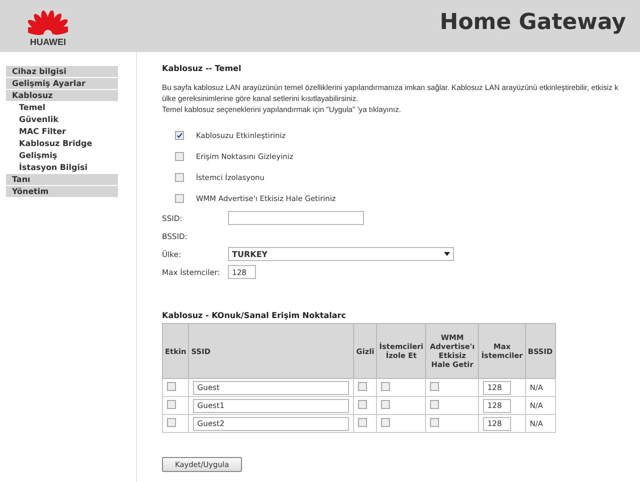 The height and width of the screenshot is (482, 640). What do you see at coordinates (62, 95) in the screenshot?
I see `sidebar-item: Kablosuz` at bounding box center [62, 95].